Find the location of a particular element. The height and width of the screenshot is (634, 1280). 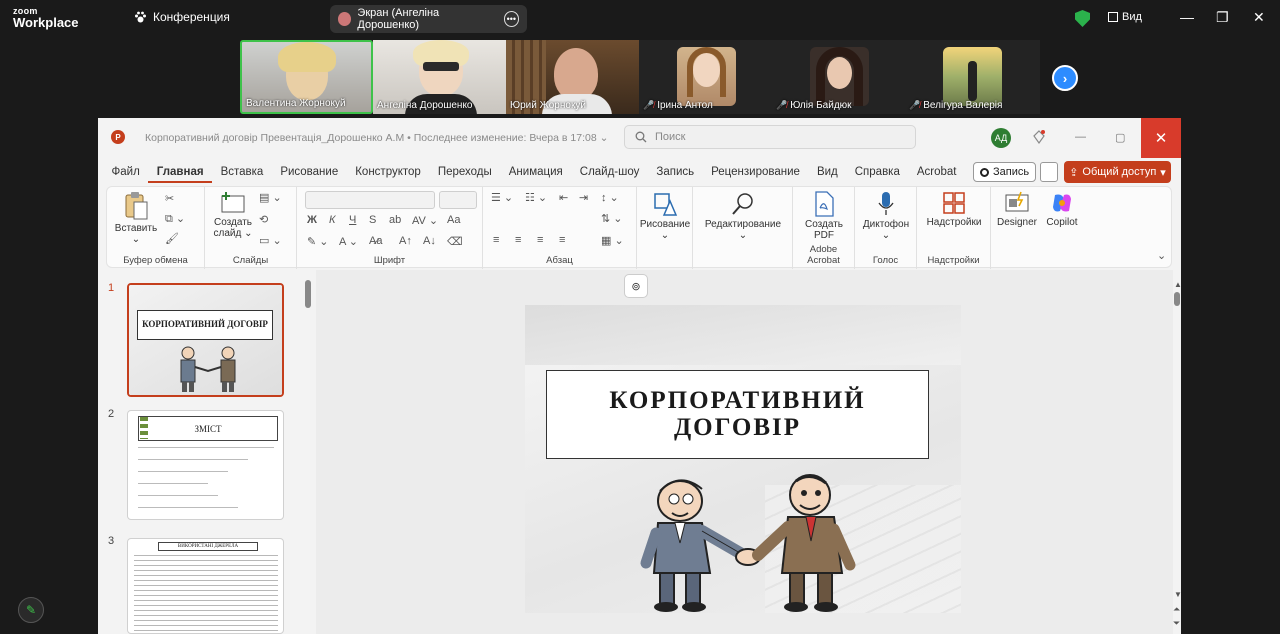

tab-home: Главная is located at coordinates (180, 174).